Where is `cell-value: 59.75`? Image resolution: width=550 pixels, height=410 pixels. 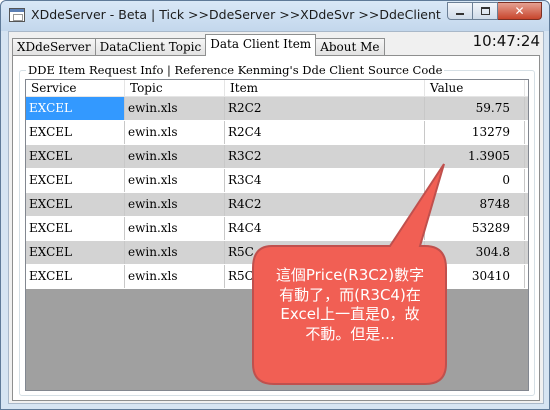
cell-value: 59.75 is located at coordinates (475, 108).